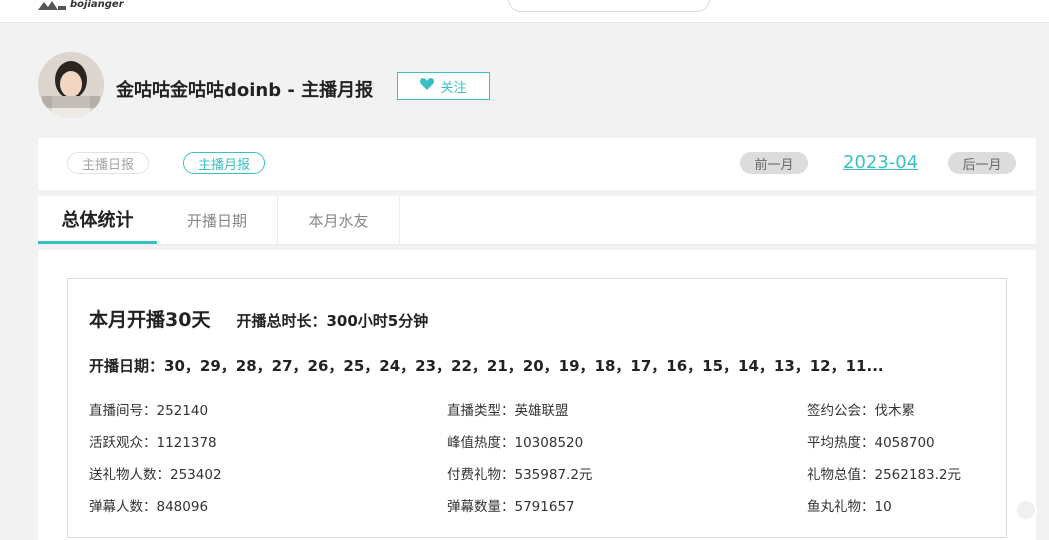 This screenshot has width=1049, height=540. What do you see at coordinates (537, 220) in the screenshot?
I see `tab-bar: 总体统计 开播日期 本月水友` at bounding box center [537, 220].